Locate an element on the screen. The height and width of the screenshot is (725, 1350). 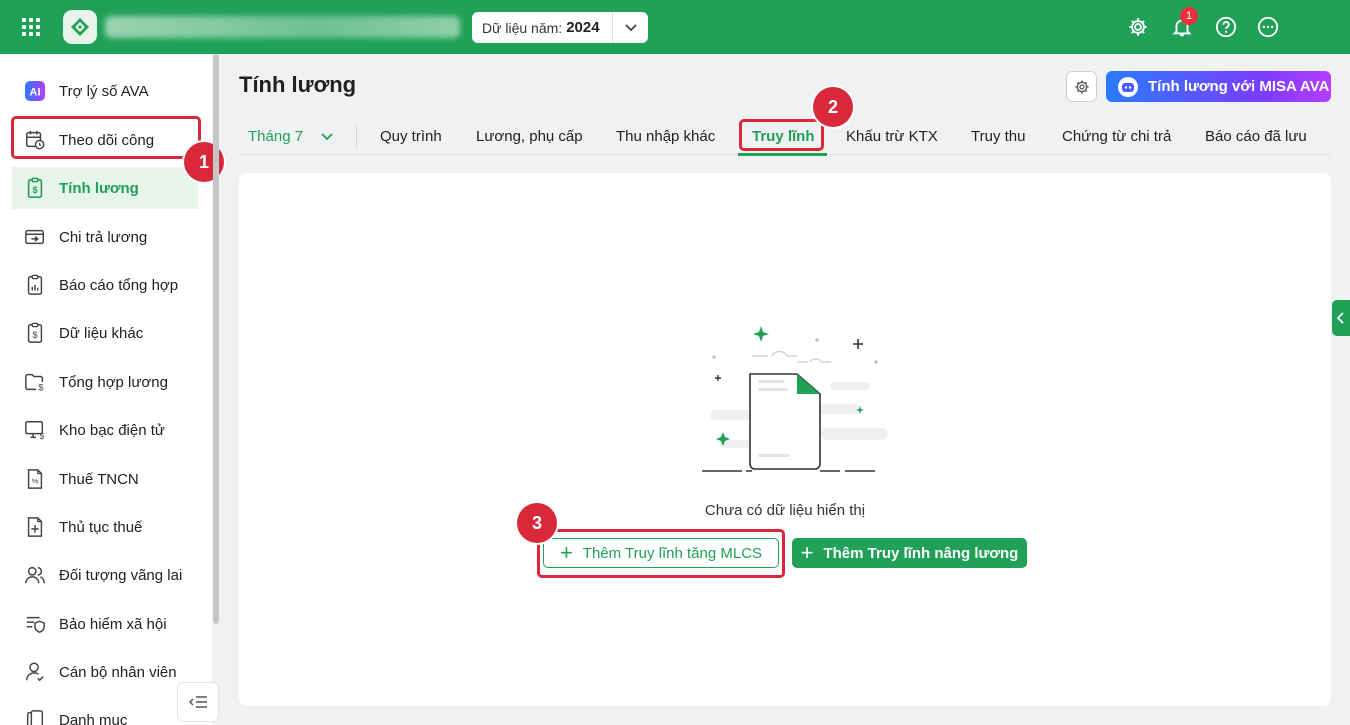
report-icon is located at coordinates (35, 285).